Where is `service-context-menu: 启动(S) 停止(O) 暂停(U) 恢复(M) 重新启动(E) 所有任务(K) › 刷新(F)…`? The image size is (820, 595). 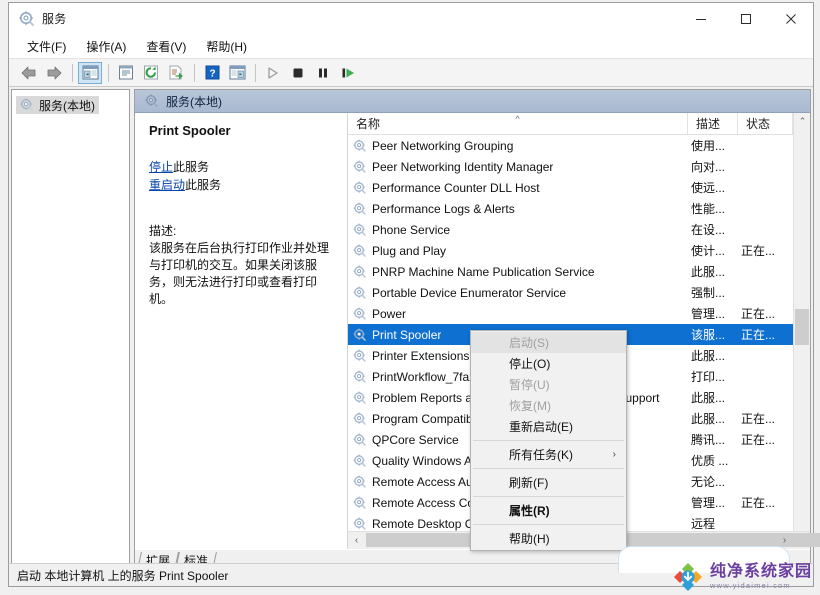
service-context-menu: 启动(S) 停止(O) 暂停(U) 恢复(M) 重新启动(E) 所有任务(K) › 刷新(F)… is located at coordinates (548, 440).